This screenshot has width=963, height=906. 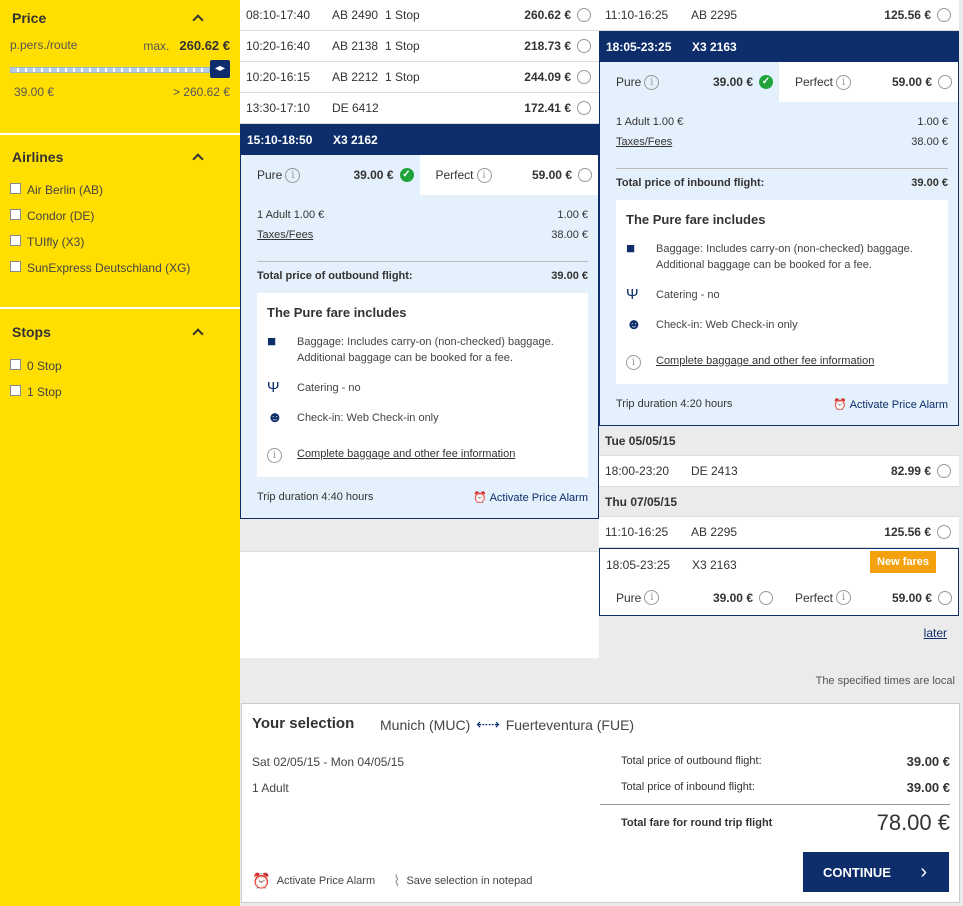 What do you see at coordinates (469, 881) in the screenshot?
I see `save-notepad-link: Save selection in notepad` at bounding box center [469, 881].